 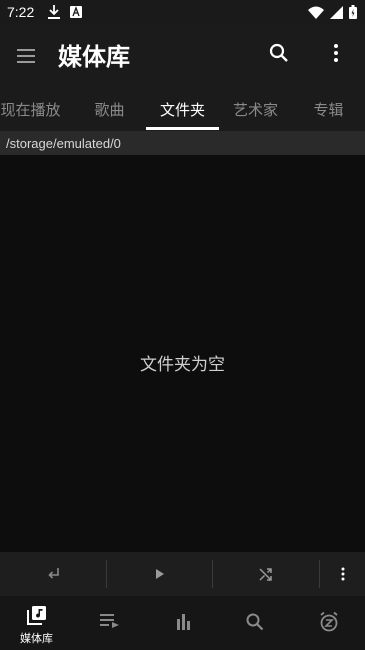 I want to click on playlist-icon, so click(x=110, y=623).